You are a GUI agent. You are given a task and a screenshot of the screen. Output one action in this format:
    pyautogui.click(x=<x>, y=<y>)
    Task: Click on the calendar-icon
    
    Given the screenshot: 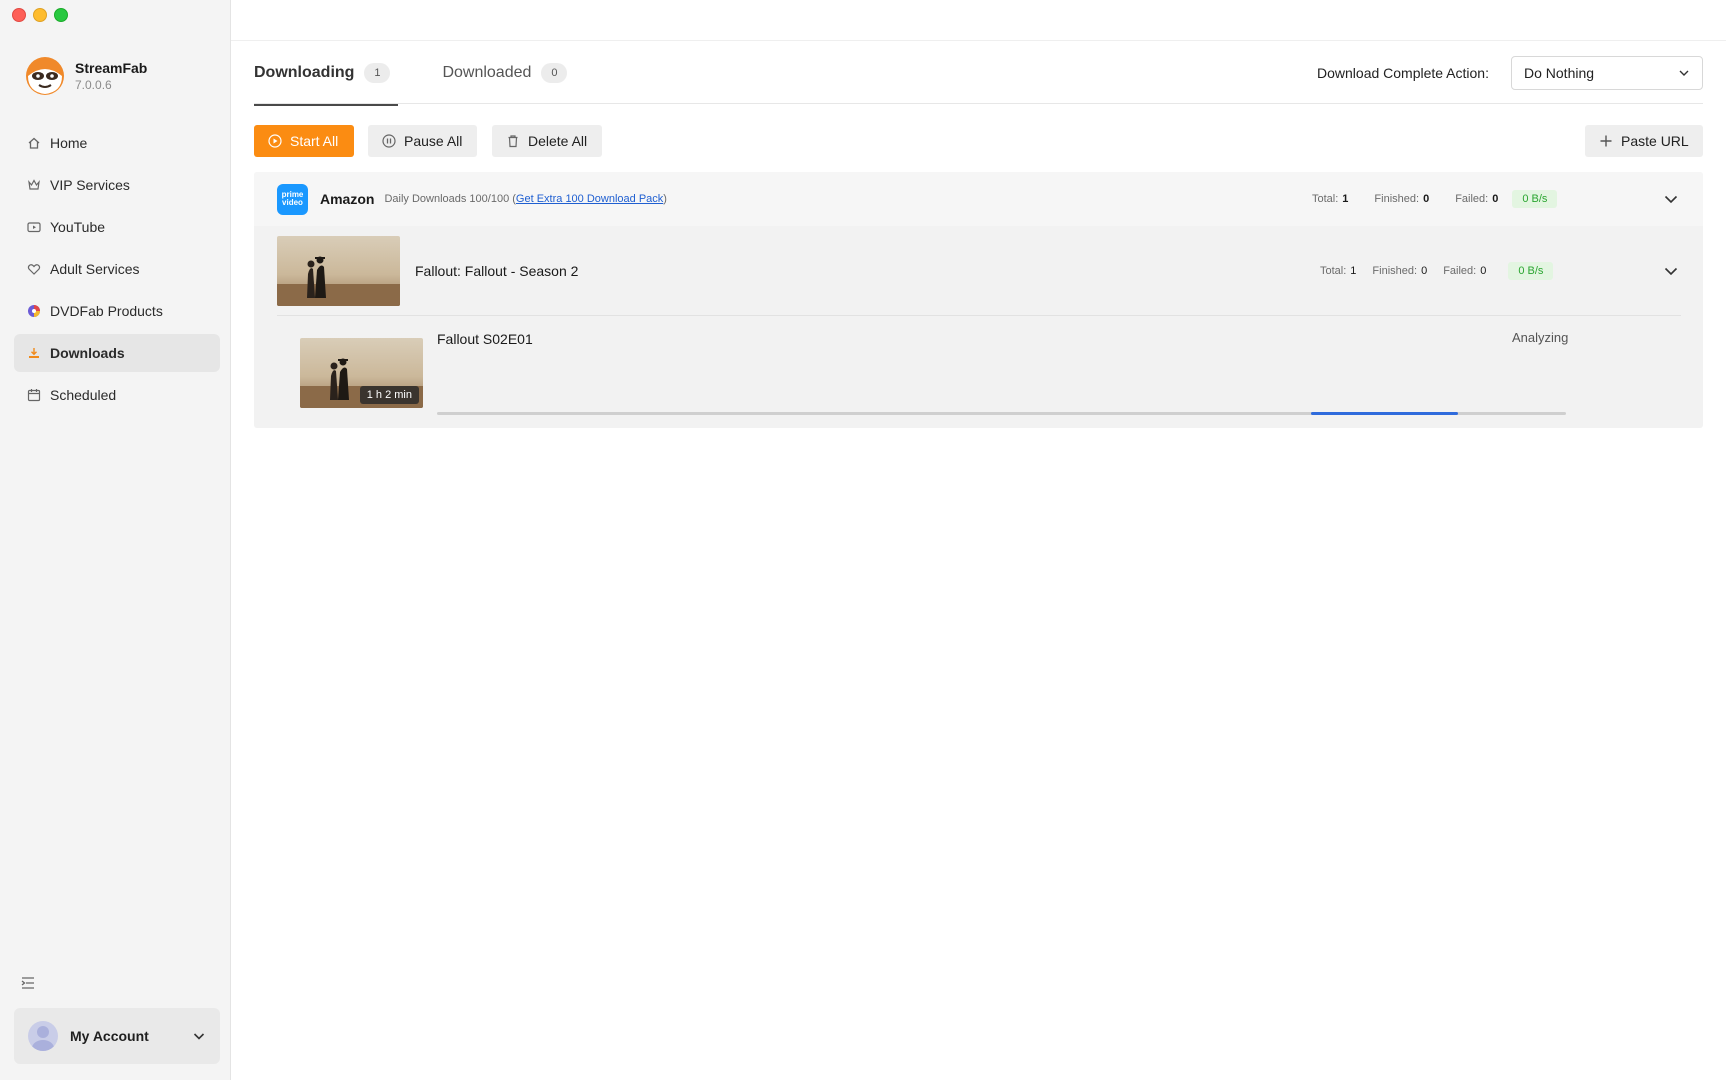 What is the action you would take?
    pyautogui.click(x=34, y=395)
    